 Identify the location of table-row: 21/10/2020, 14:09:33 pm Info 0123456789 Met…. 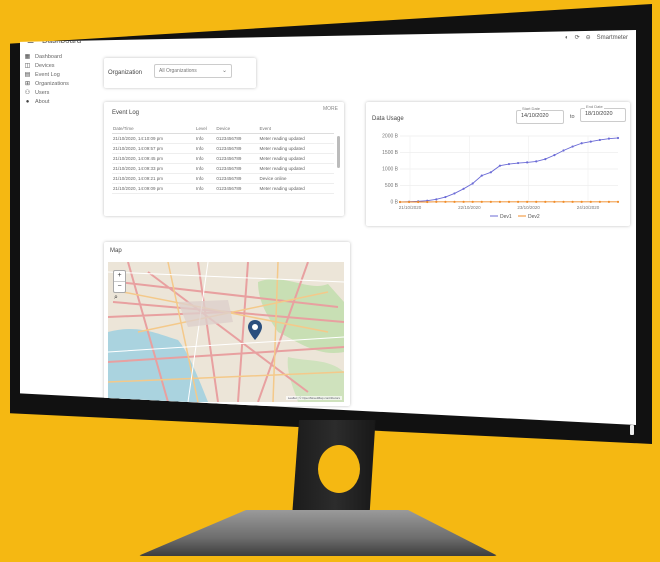
(223, 168).